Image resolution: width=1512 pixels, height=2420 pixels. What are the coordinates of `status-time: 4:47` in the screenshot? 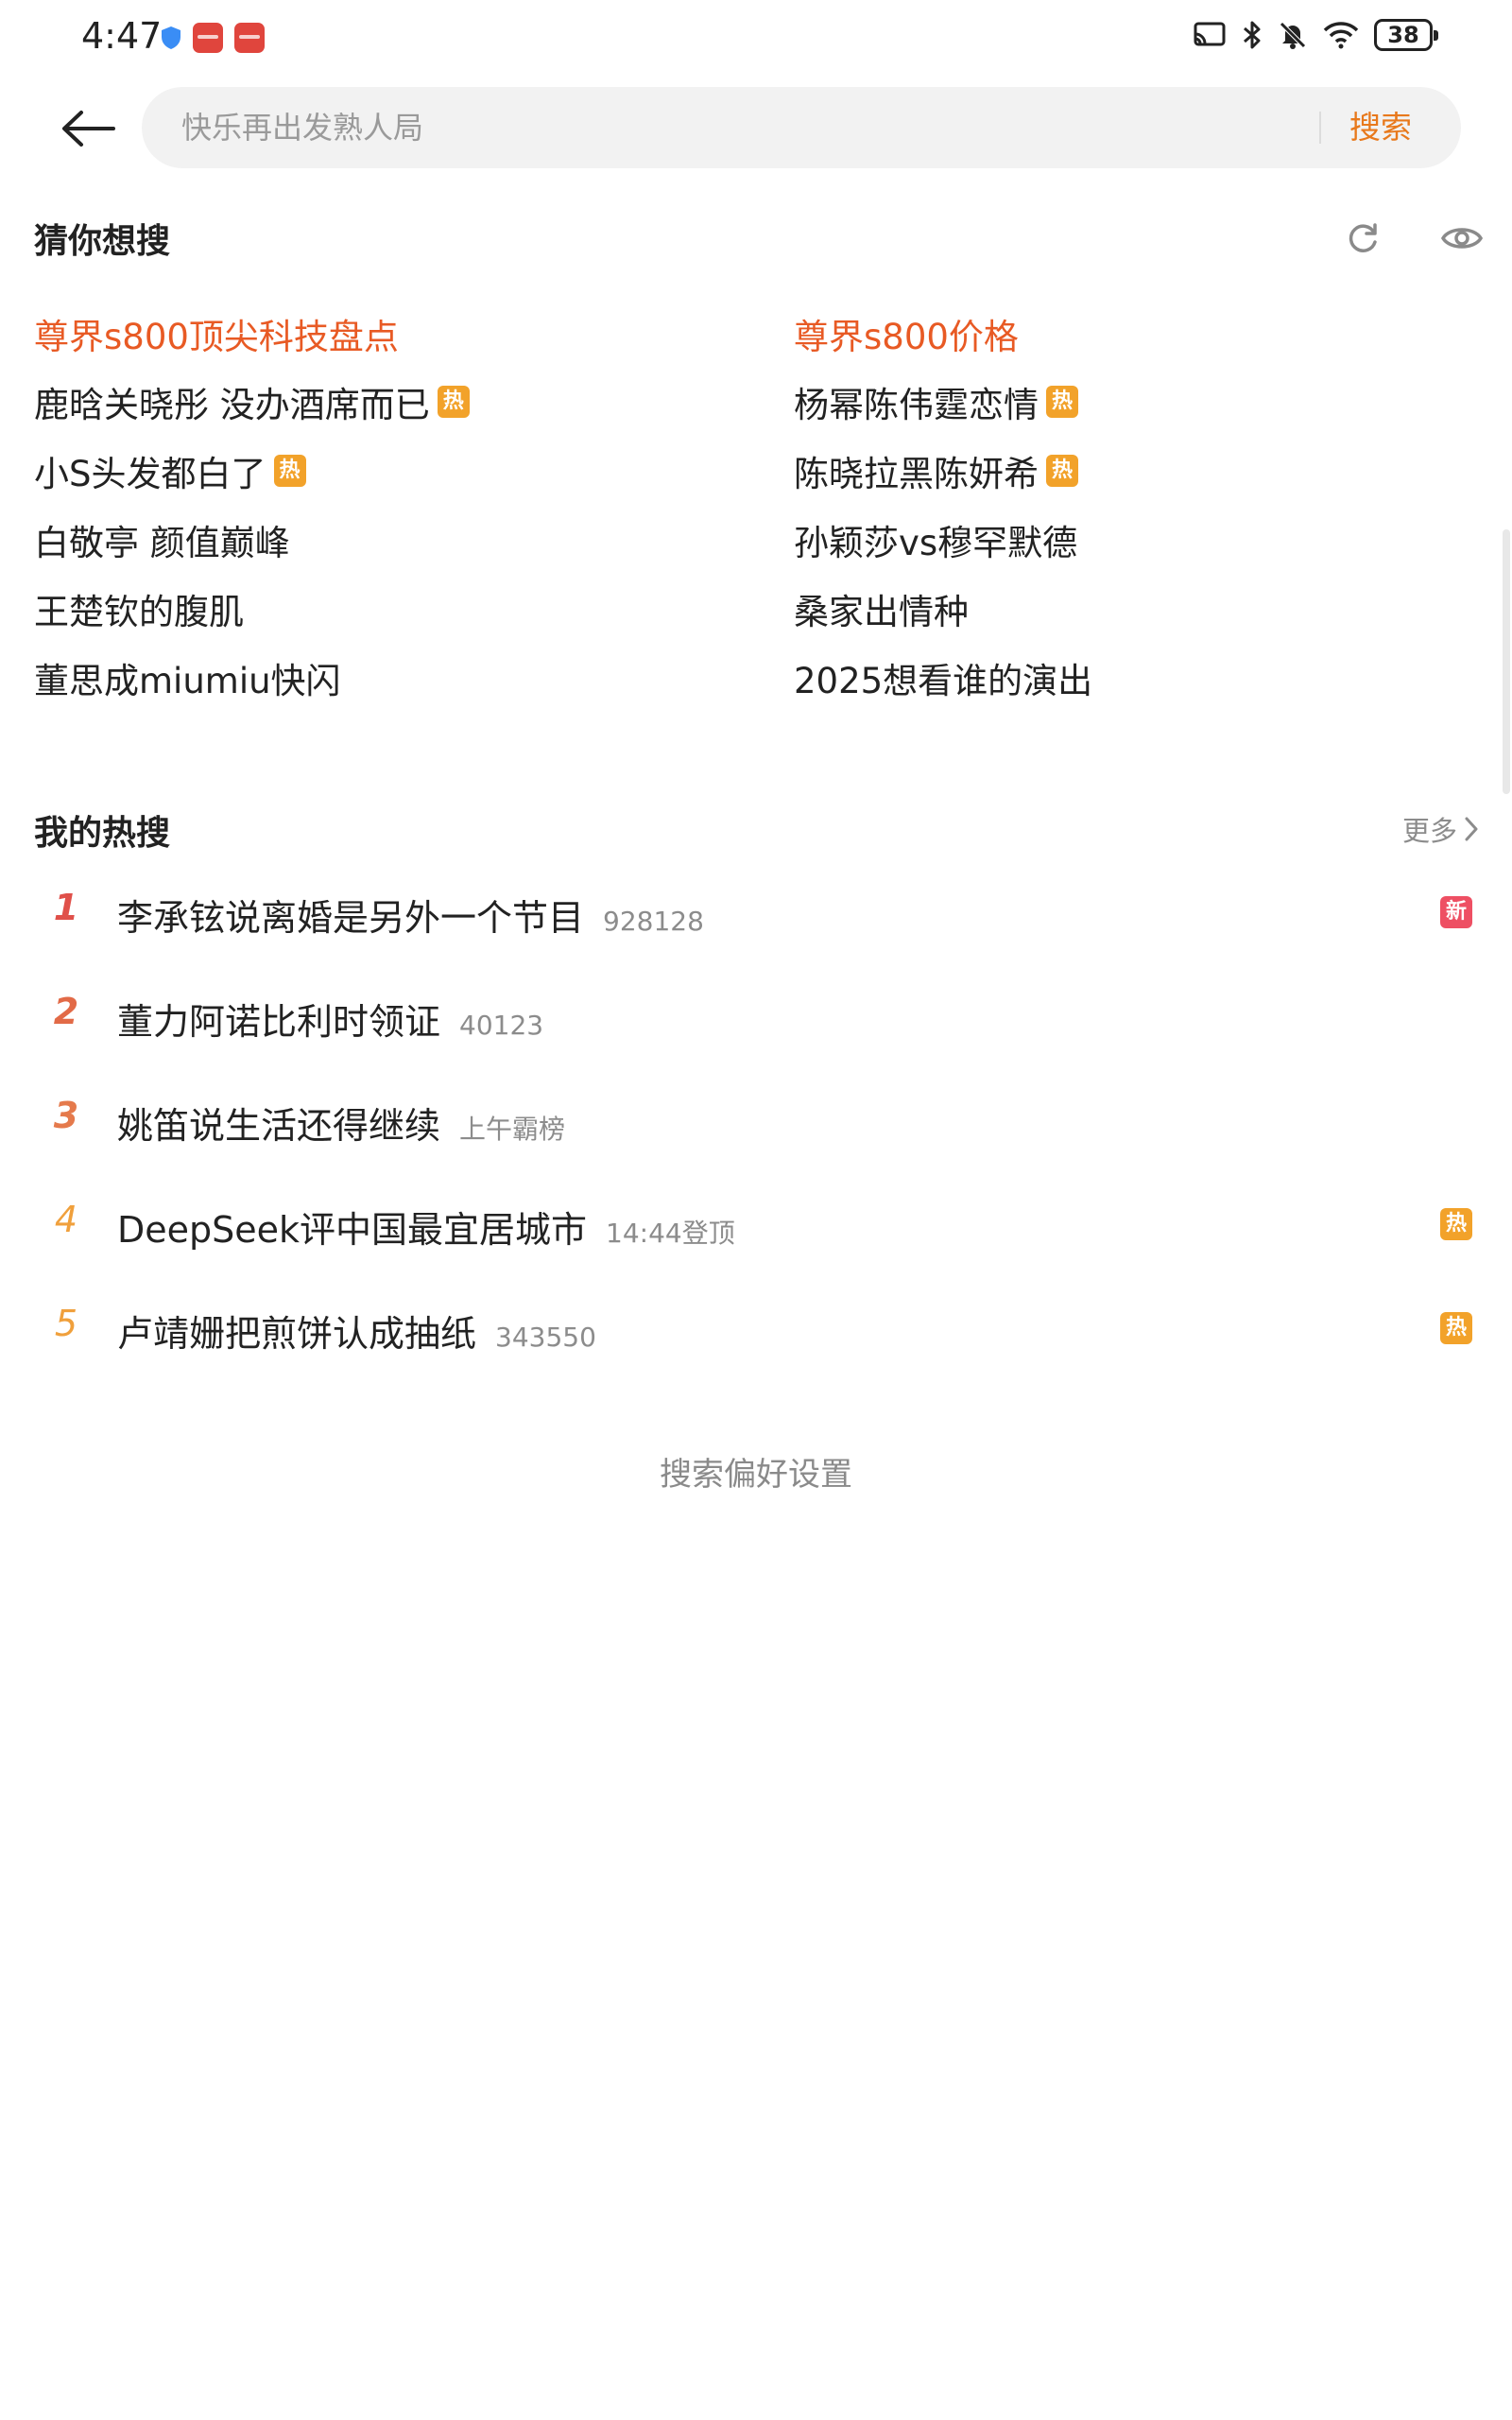 It's located at (122, 36).